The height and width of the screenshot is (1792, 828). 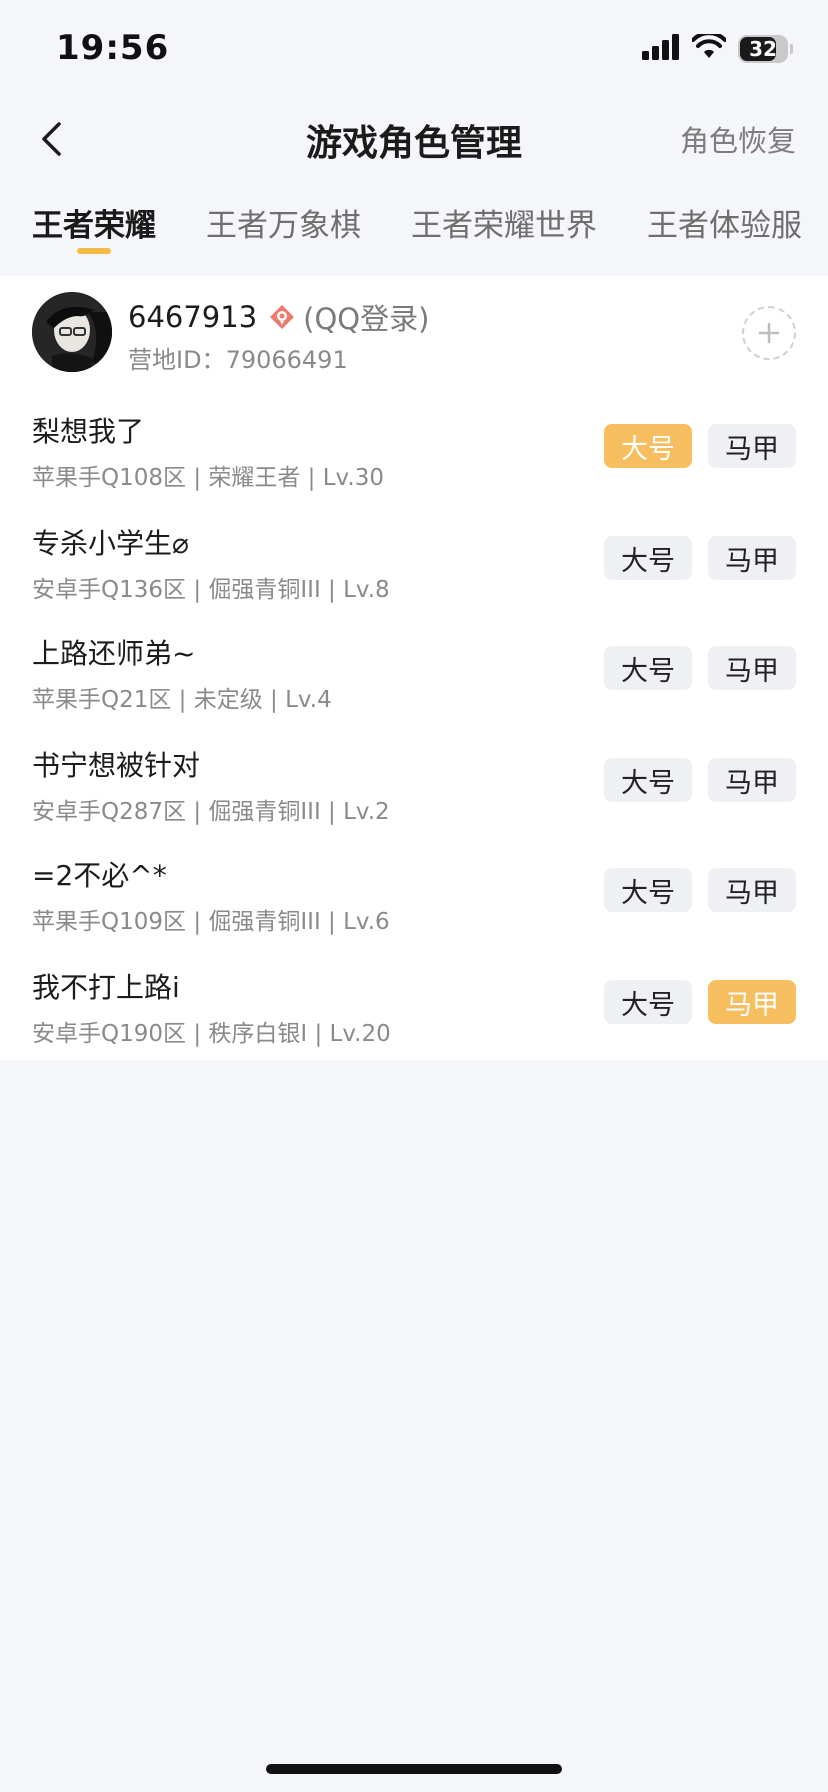 I want to click on role-restore-button: 角色恢复, so click(x=738, y=139).